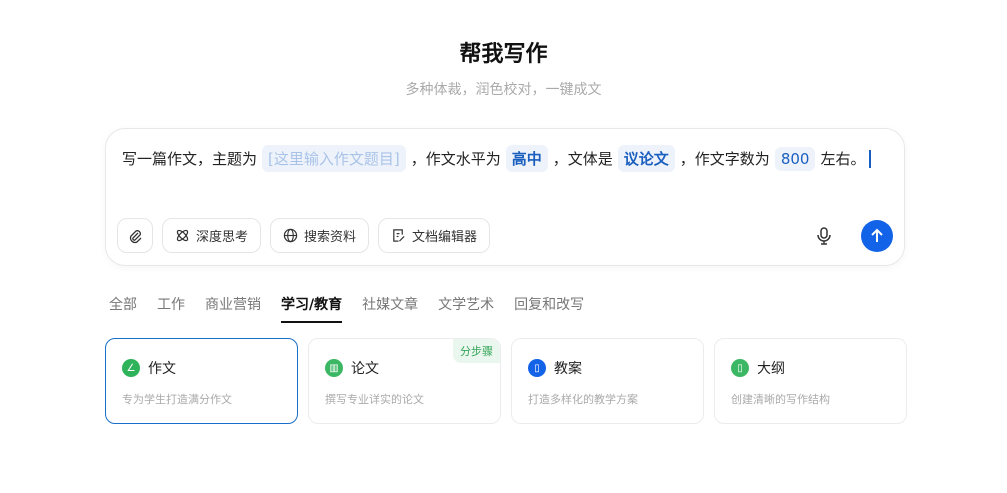 The height and width of the screenshot is (493, 1007). Describe the element at coordinates (549, 308) in the screenshot. I see `tab-reply-rewrite: 回复和改写` at that location.